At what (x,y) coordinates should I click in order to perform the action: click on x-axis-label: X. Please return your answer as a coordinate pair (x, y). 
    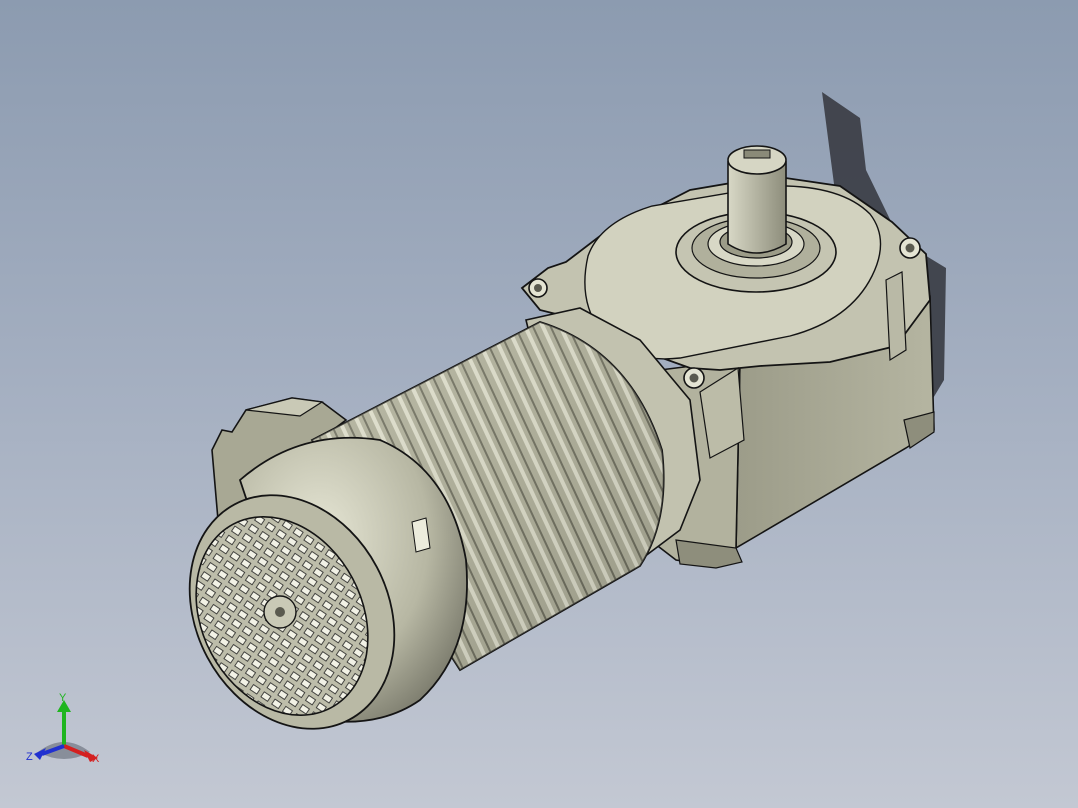
    Looking at the image, I should click on (96, 759).